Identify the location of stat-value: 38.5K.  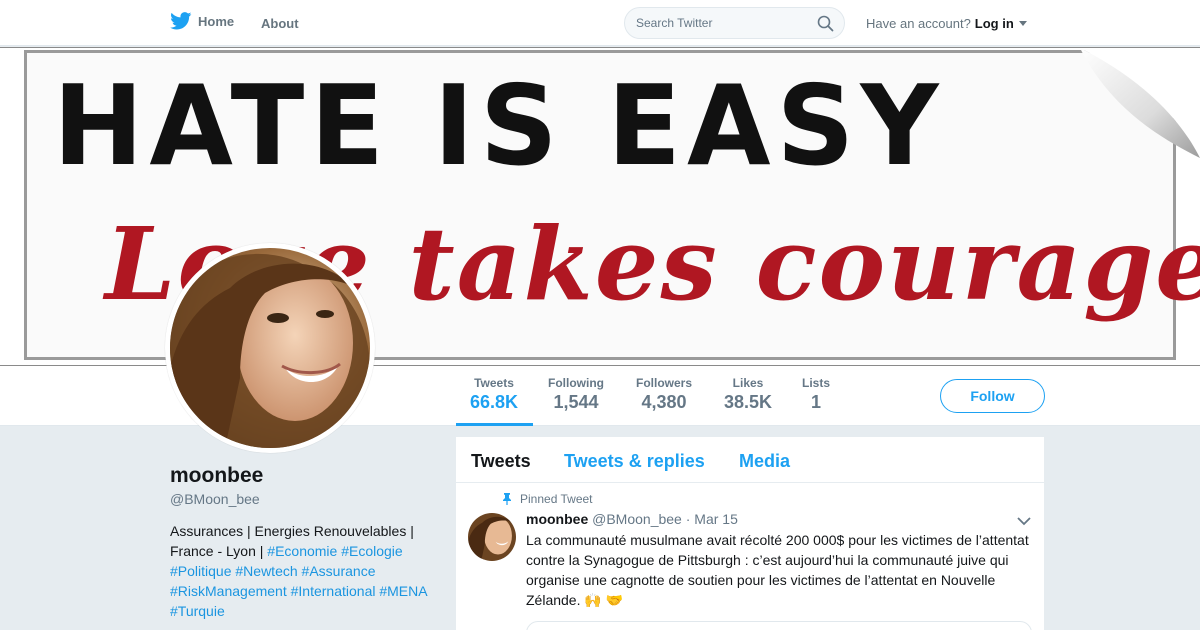
(748, 402).